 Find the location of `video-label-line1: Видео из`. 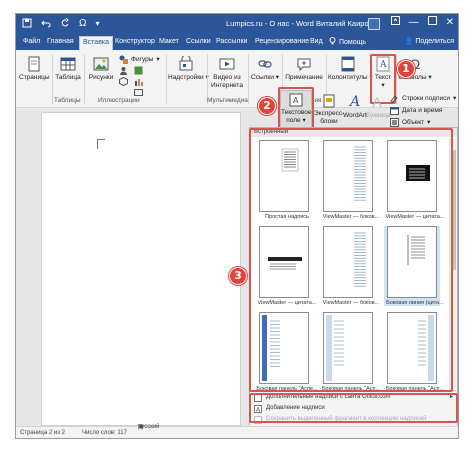

video-label-line1: Видео из is located at coordinates (227, 77).